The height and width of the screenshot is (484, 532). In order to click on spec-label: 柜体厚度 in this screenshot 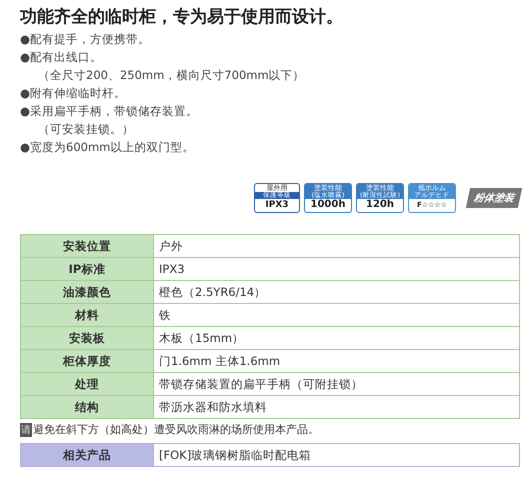, I will do `click(87, 361)`.